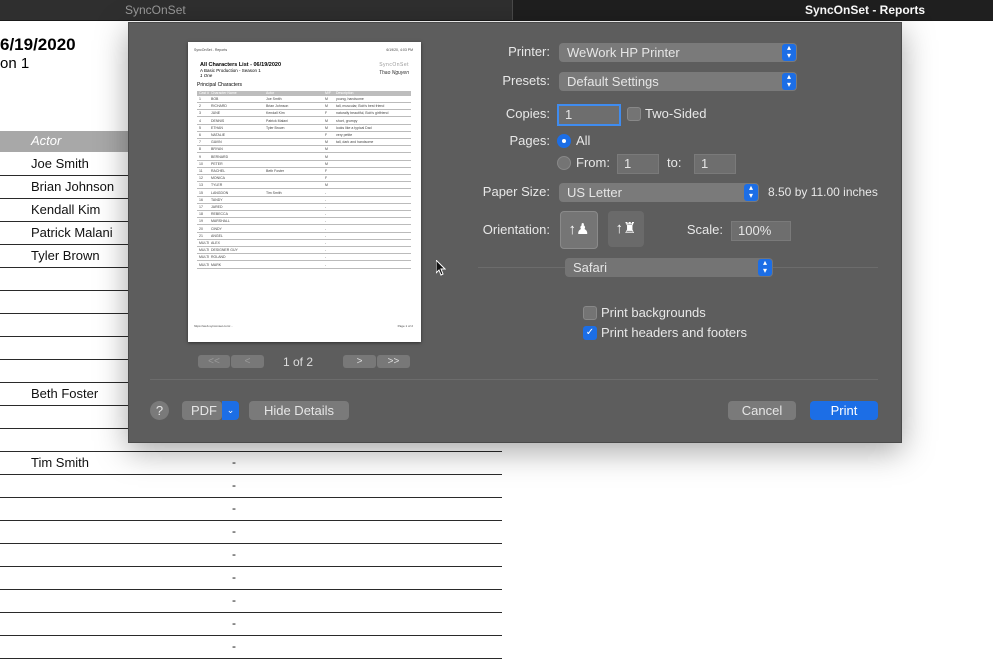  Describe the element at coordinates (594, 192) in the screenshot. I see `paper-size-value: US Letter` at that location.